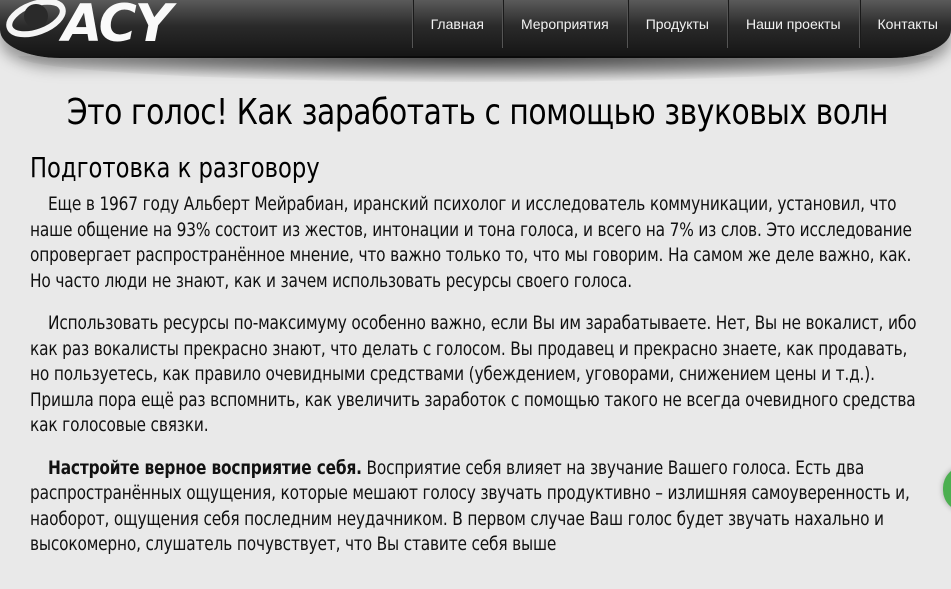 This screenshot has width=951, height=589. Describe the element at coordinates (117, 27) in the screenshot. I see `logo-text: ACY` at that location.